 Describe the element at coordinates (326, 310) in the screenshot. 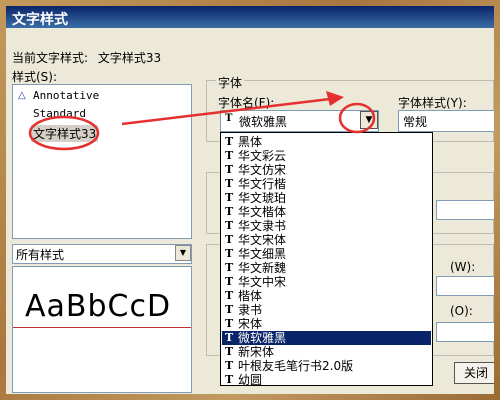

I see `font-option: T 隶书` at that location.